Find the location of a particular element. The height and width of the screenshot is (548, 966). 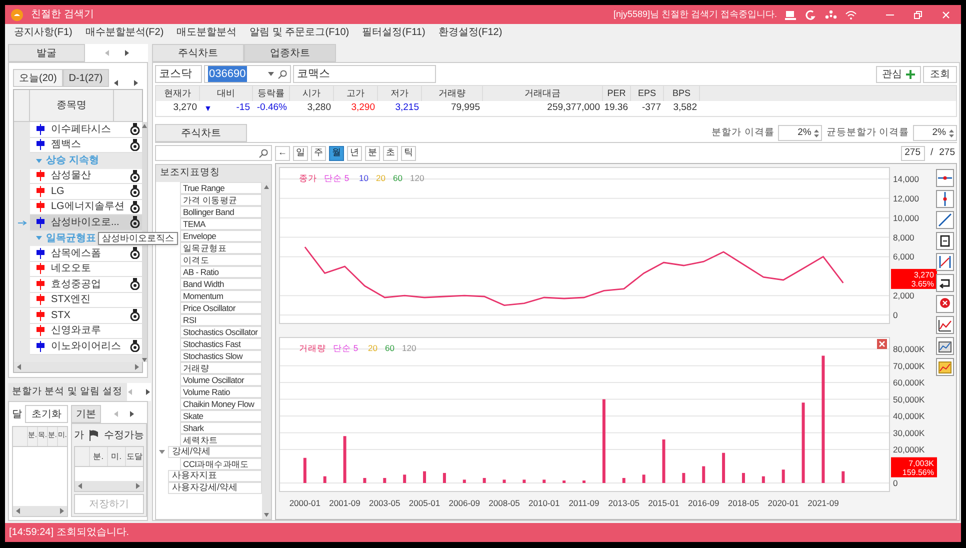

wifi-icon is located at coordinates (851, 15).